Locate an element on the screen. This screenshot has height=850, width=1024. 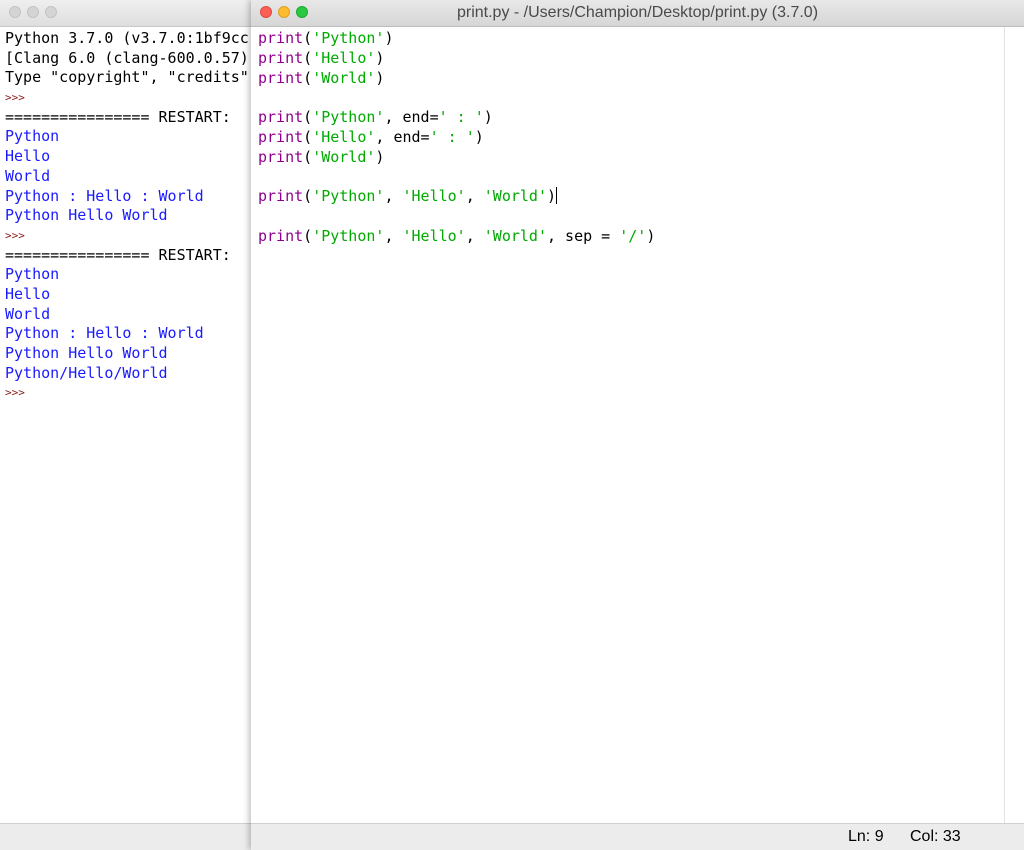
string-token: '/' is located at coordinates (633, 235).